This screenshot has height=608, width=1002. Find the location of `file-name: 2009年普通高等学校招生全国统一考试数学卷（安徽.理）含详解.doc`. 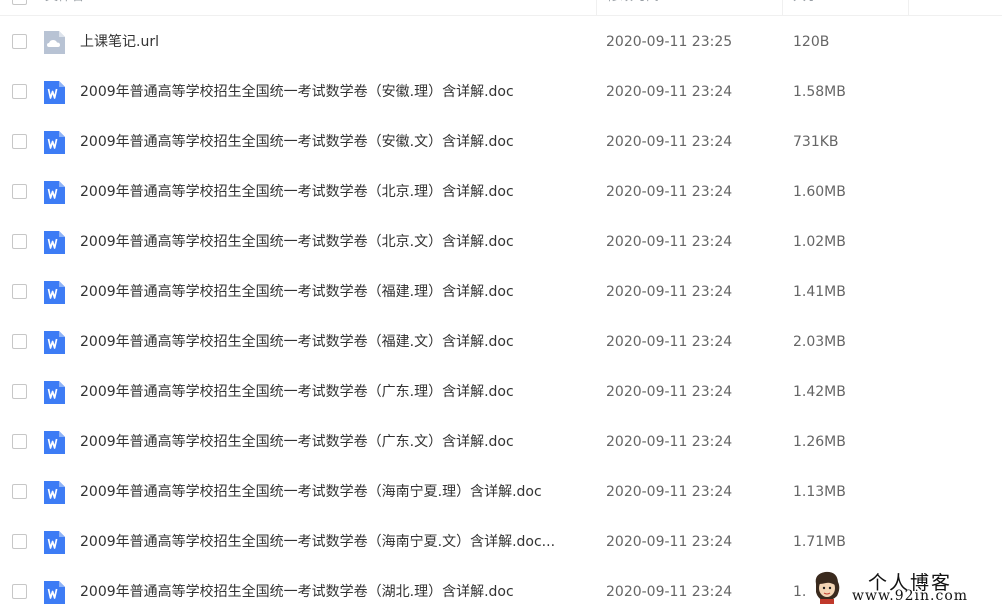

file-name: 2009年普通高等学校招生全国统一考试数学卷（安徽.理）含详解.doc is located at coordinates (297, 92).